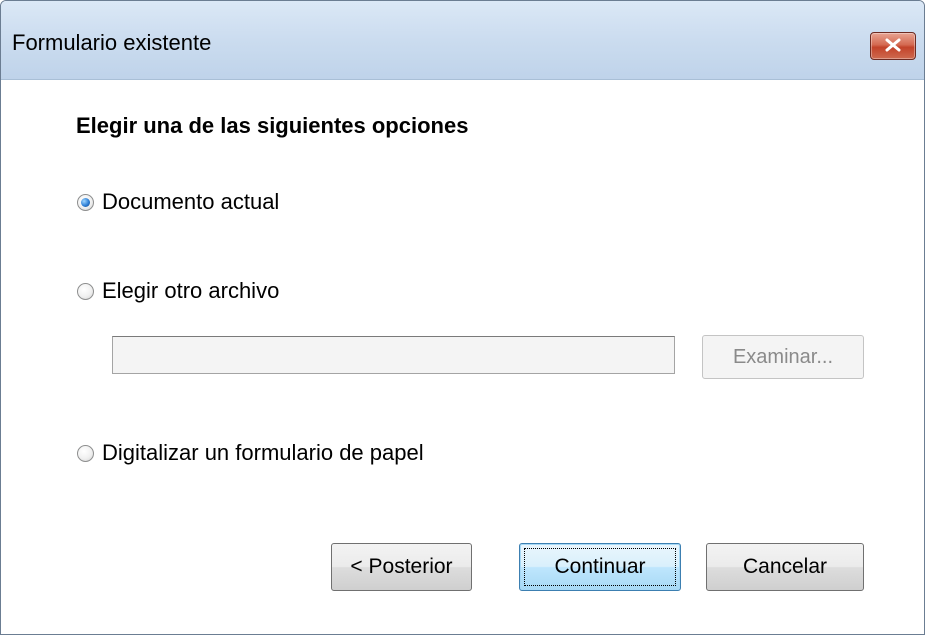 This screenshot has width=925, height=635. Describe the element at coordinates (401, 567) in the screenshot. I see `back-button: < Posterior` at that location.